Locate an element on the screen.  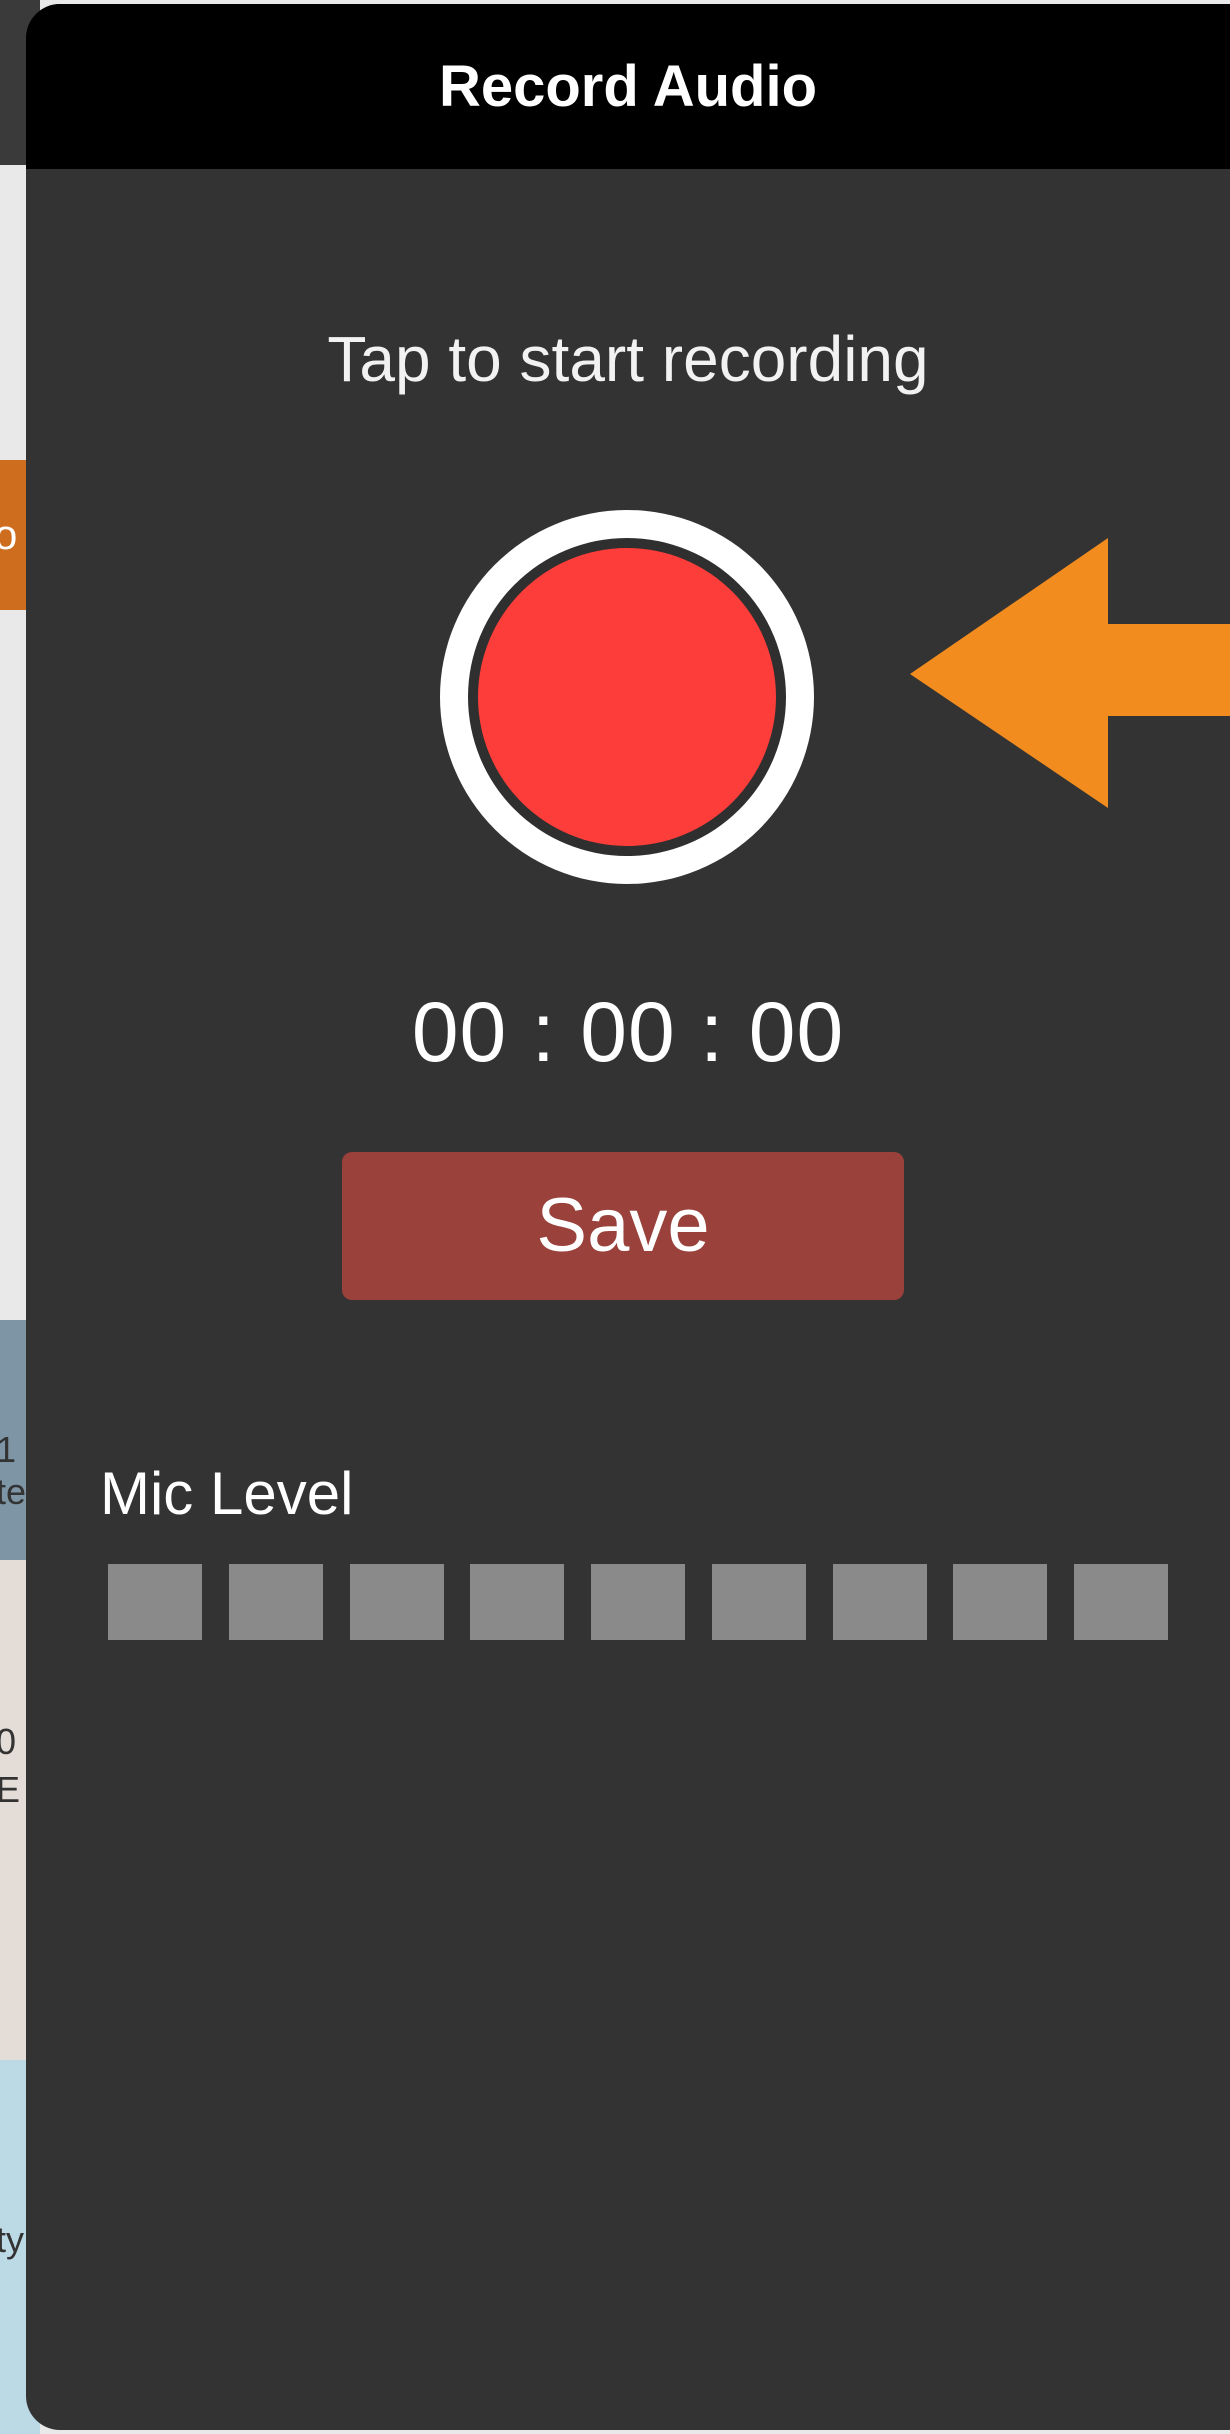
record-dot is located at coordinates (627, 697).